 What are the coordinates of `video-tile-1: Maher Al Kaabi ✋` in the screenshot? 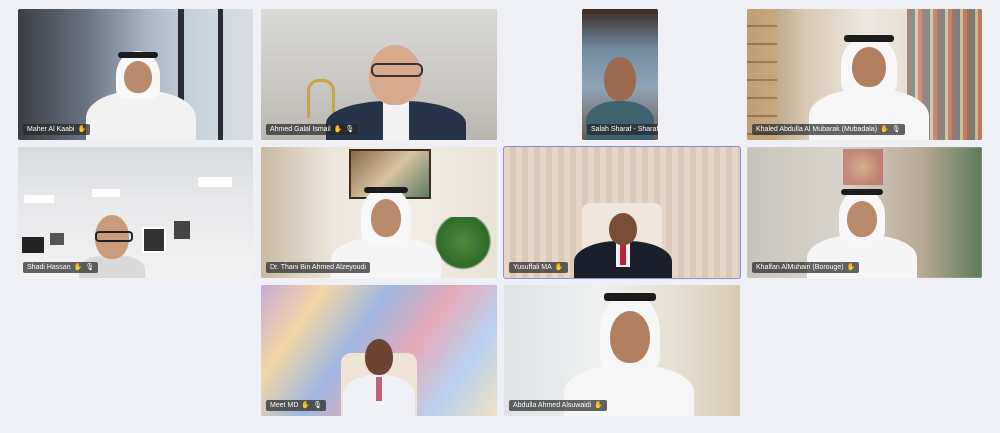 It's located at (135, 74).